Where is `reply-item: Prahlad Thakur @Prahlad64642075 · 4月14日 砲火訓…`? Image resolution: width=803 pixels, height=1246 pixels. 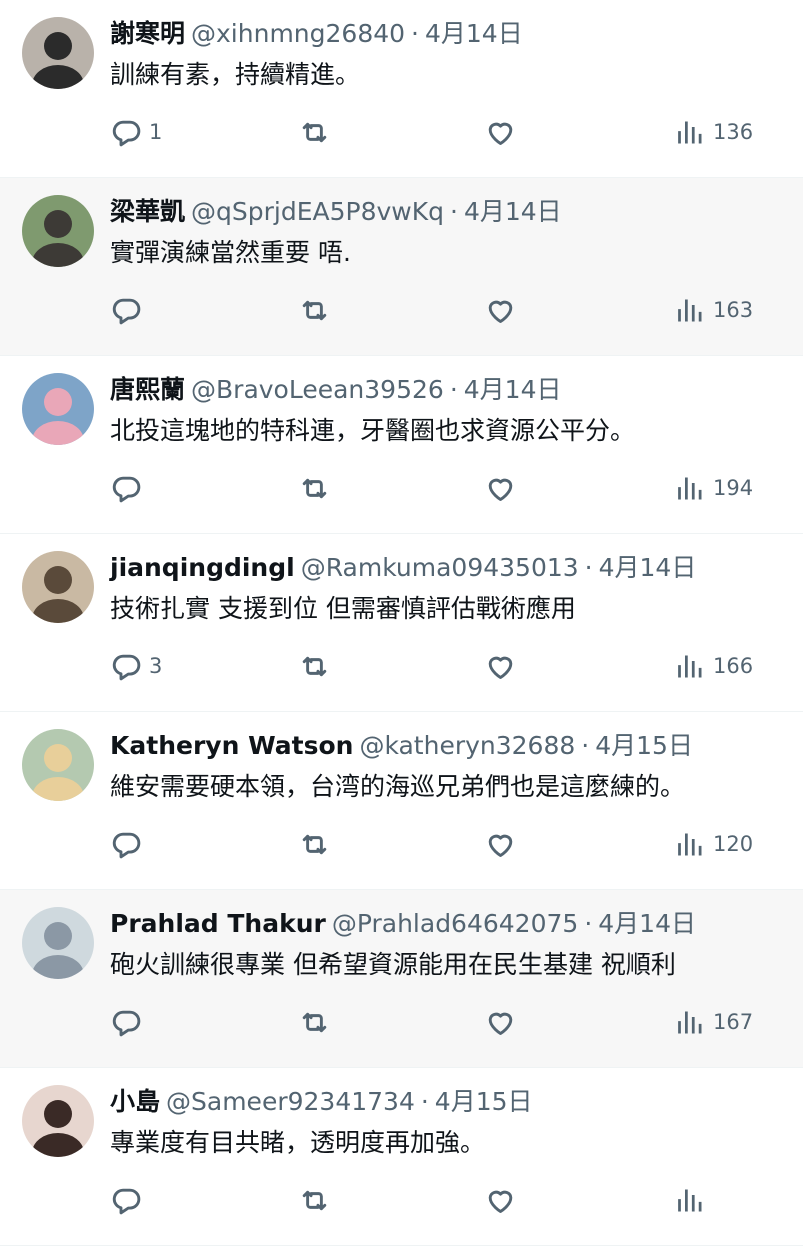 reply-item: Prahlad Thakur @Prahlad64642075 · 4月14日 砲火訓… is located at coordinates (401, 979).